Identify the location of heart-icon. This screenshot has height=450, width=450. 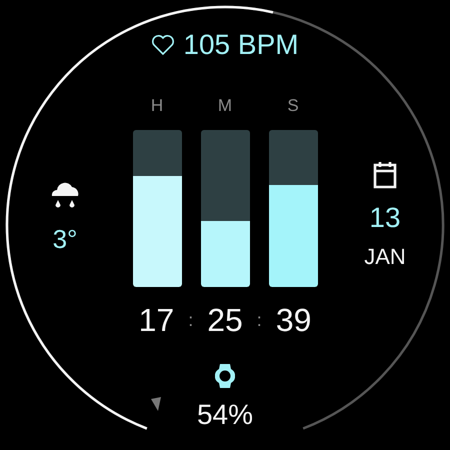
(163, 45).